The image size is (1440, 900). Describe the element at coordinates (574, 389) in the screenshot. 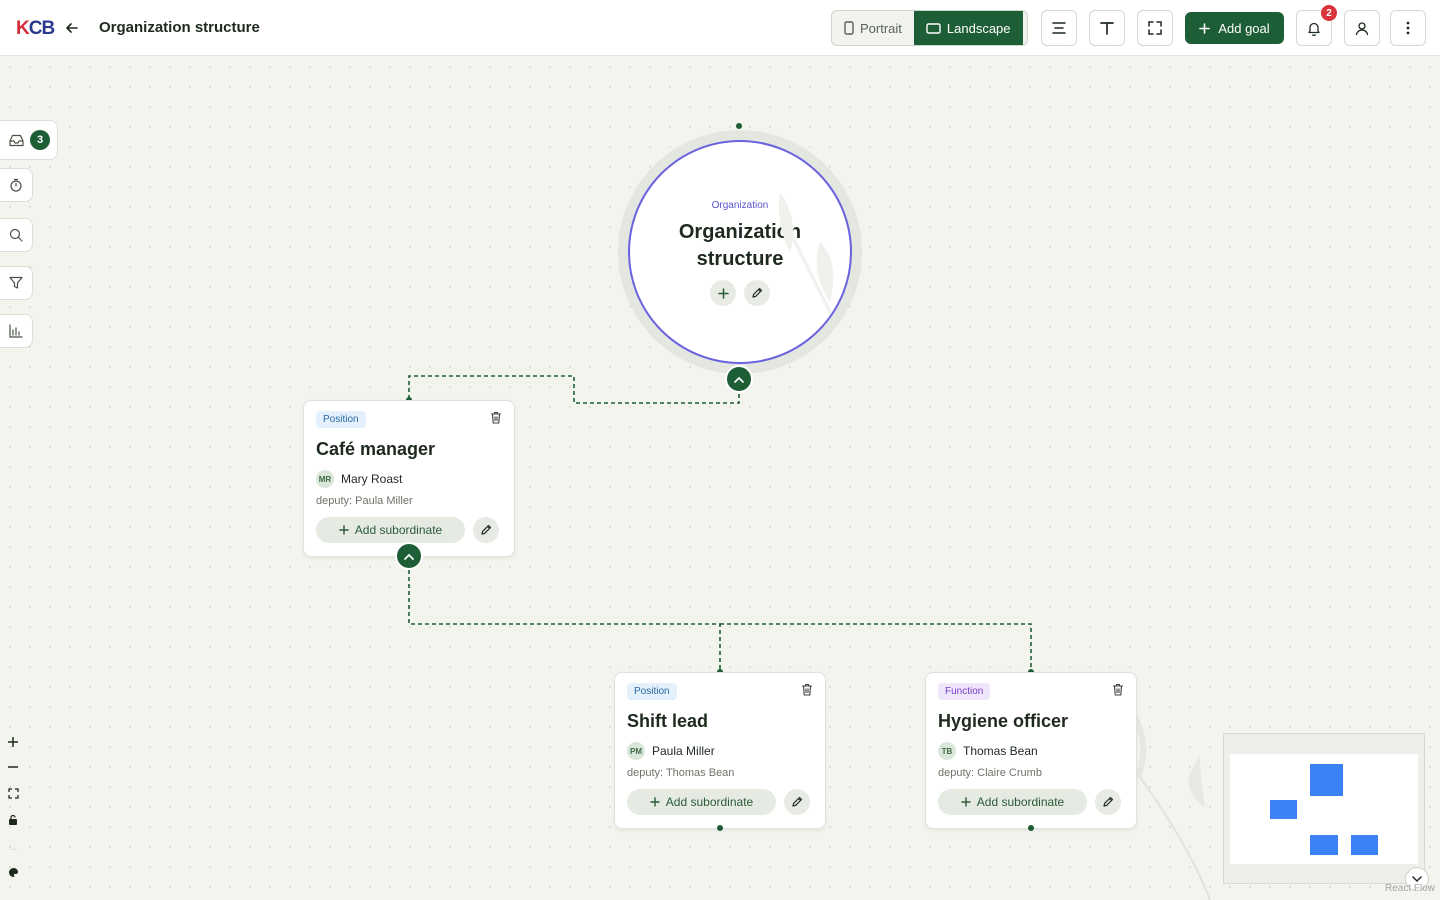

I see `edge-org-to-cafe-manager` at that location.